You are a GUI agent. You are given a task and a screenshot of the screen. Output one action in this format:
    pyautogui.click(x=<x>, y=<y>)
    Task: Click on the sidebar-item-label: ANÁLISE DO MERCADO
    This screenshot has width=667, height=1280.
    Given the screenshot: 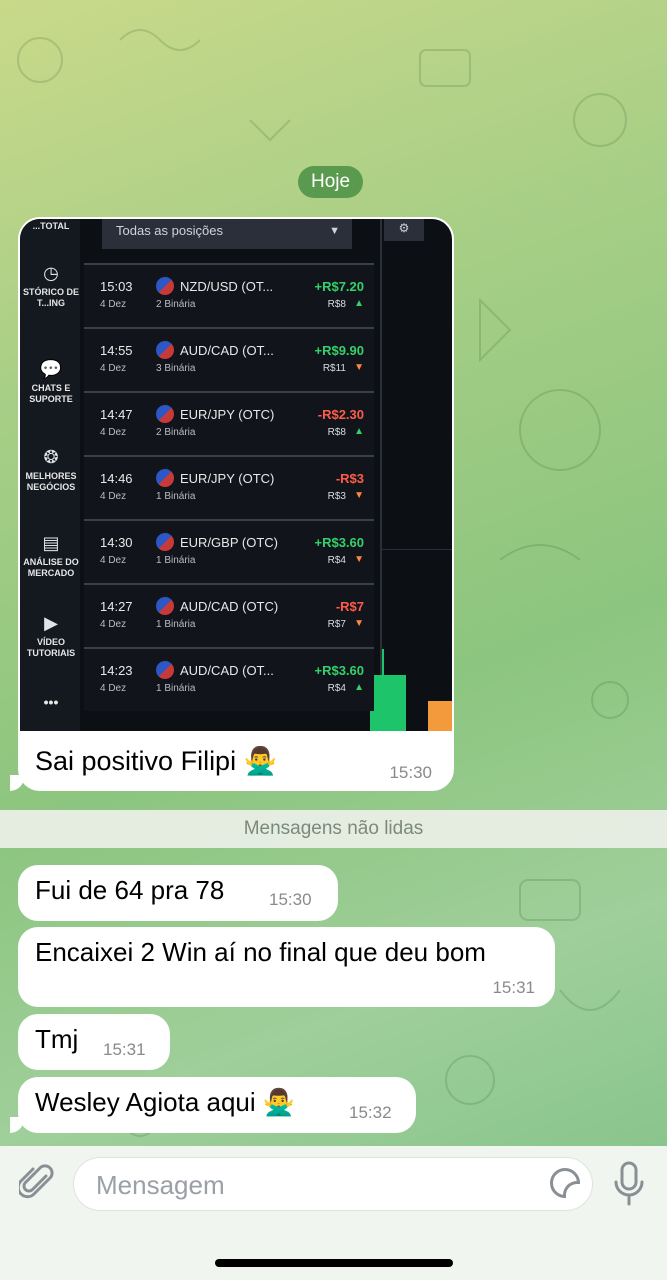 What is the action you would take?
    pyautogui.click(x=51, y=567)
    